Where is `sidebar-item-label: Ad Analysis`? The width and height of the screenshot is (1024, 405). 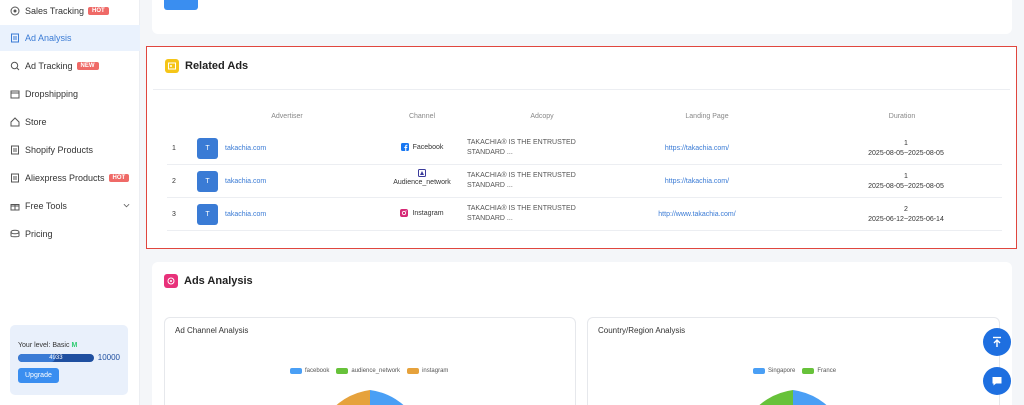 sidebar-item-label: Ad Analysis is located at coordinates (48, 38).